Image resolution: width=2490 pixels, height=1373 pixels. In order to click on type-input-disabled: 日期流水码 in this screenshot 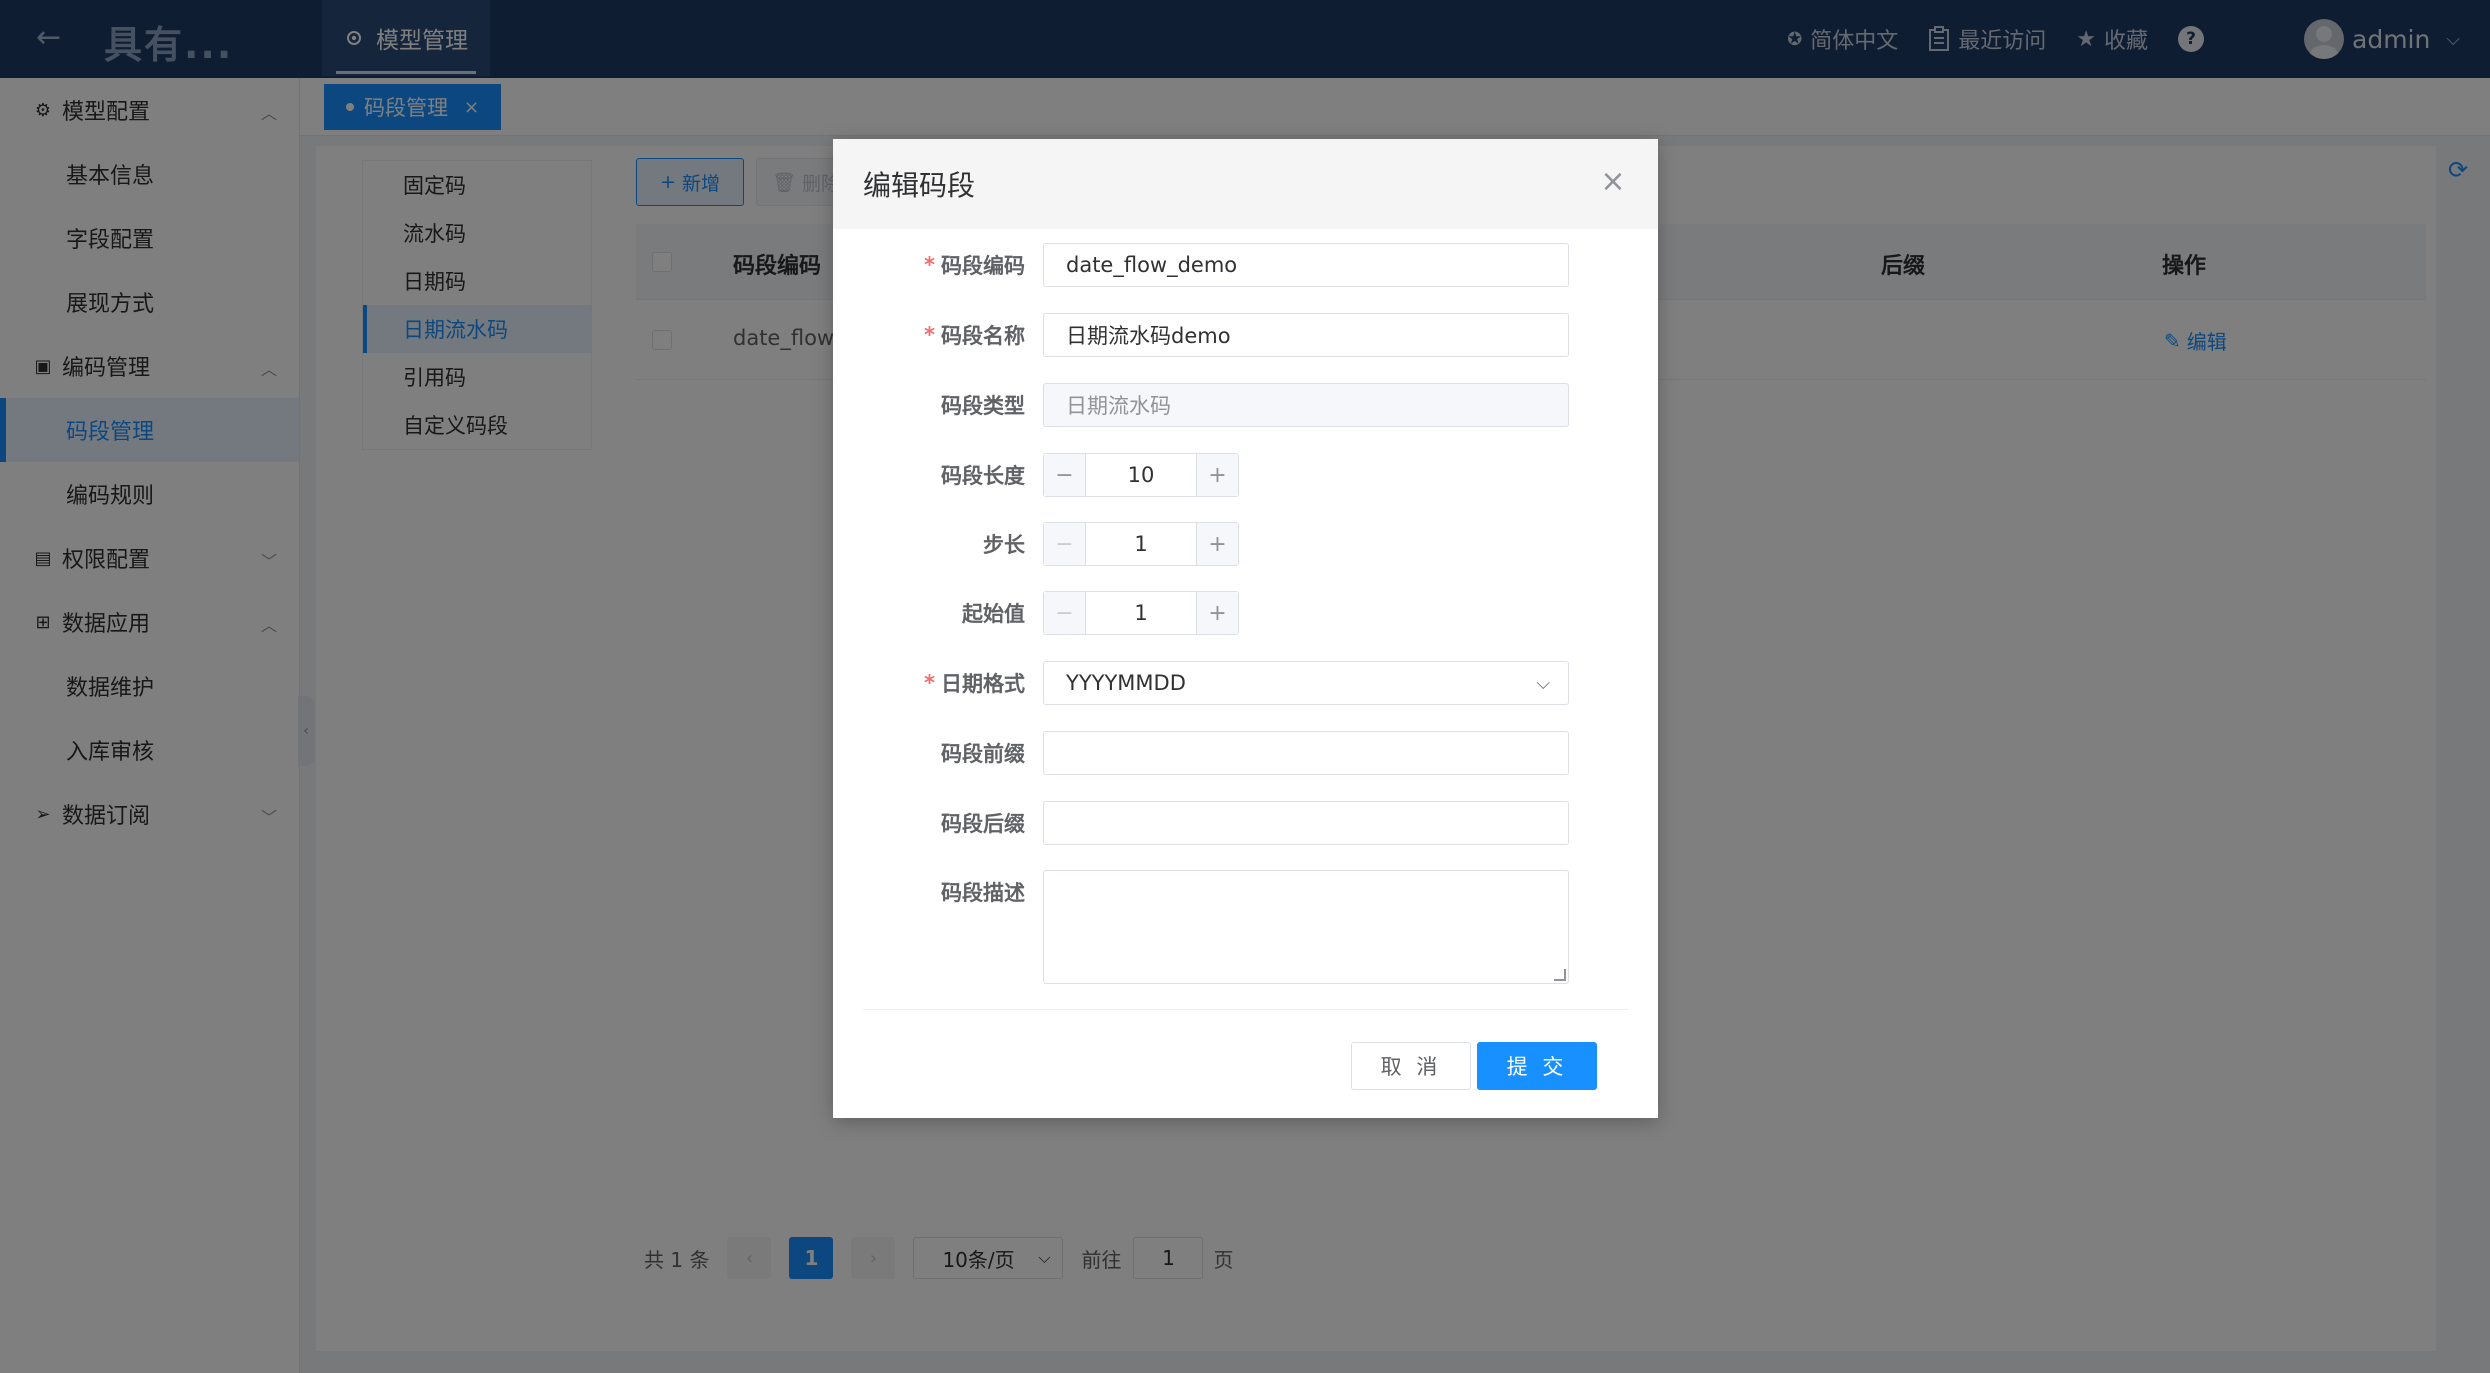, I will do `click(1306, 405)`.